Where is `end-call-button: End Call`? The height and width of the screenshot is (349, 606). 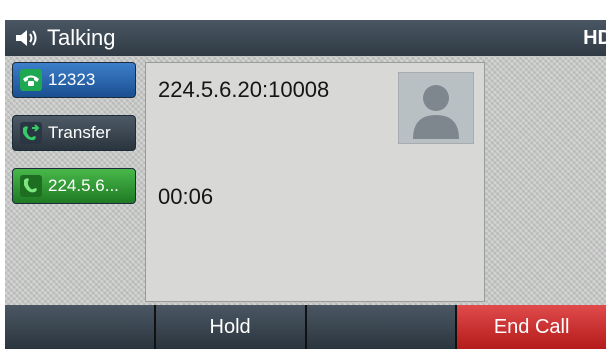 end-call-button: End Call is located at coordinates (531, 327).